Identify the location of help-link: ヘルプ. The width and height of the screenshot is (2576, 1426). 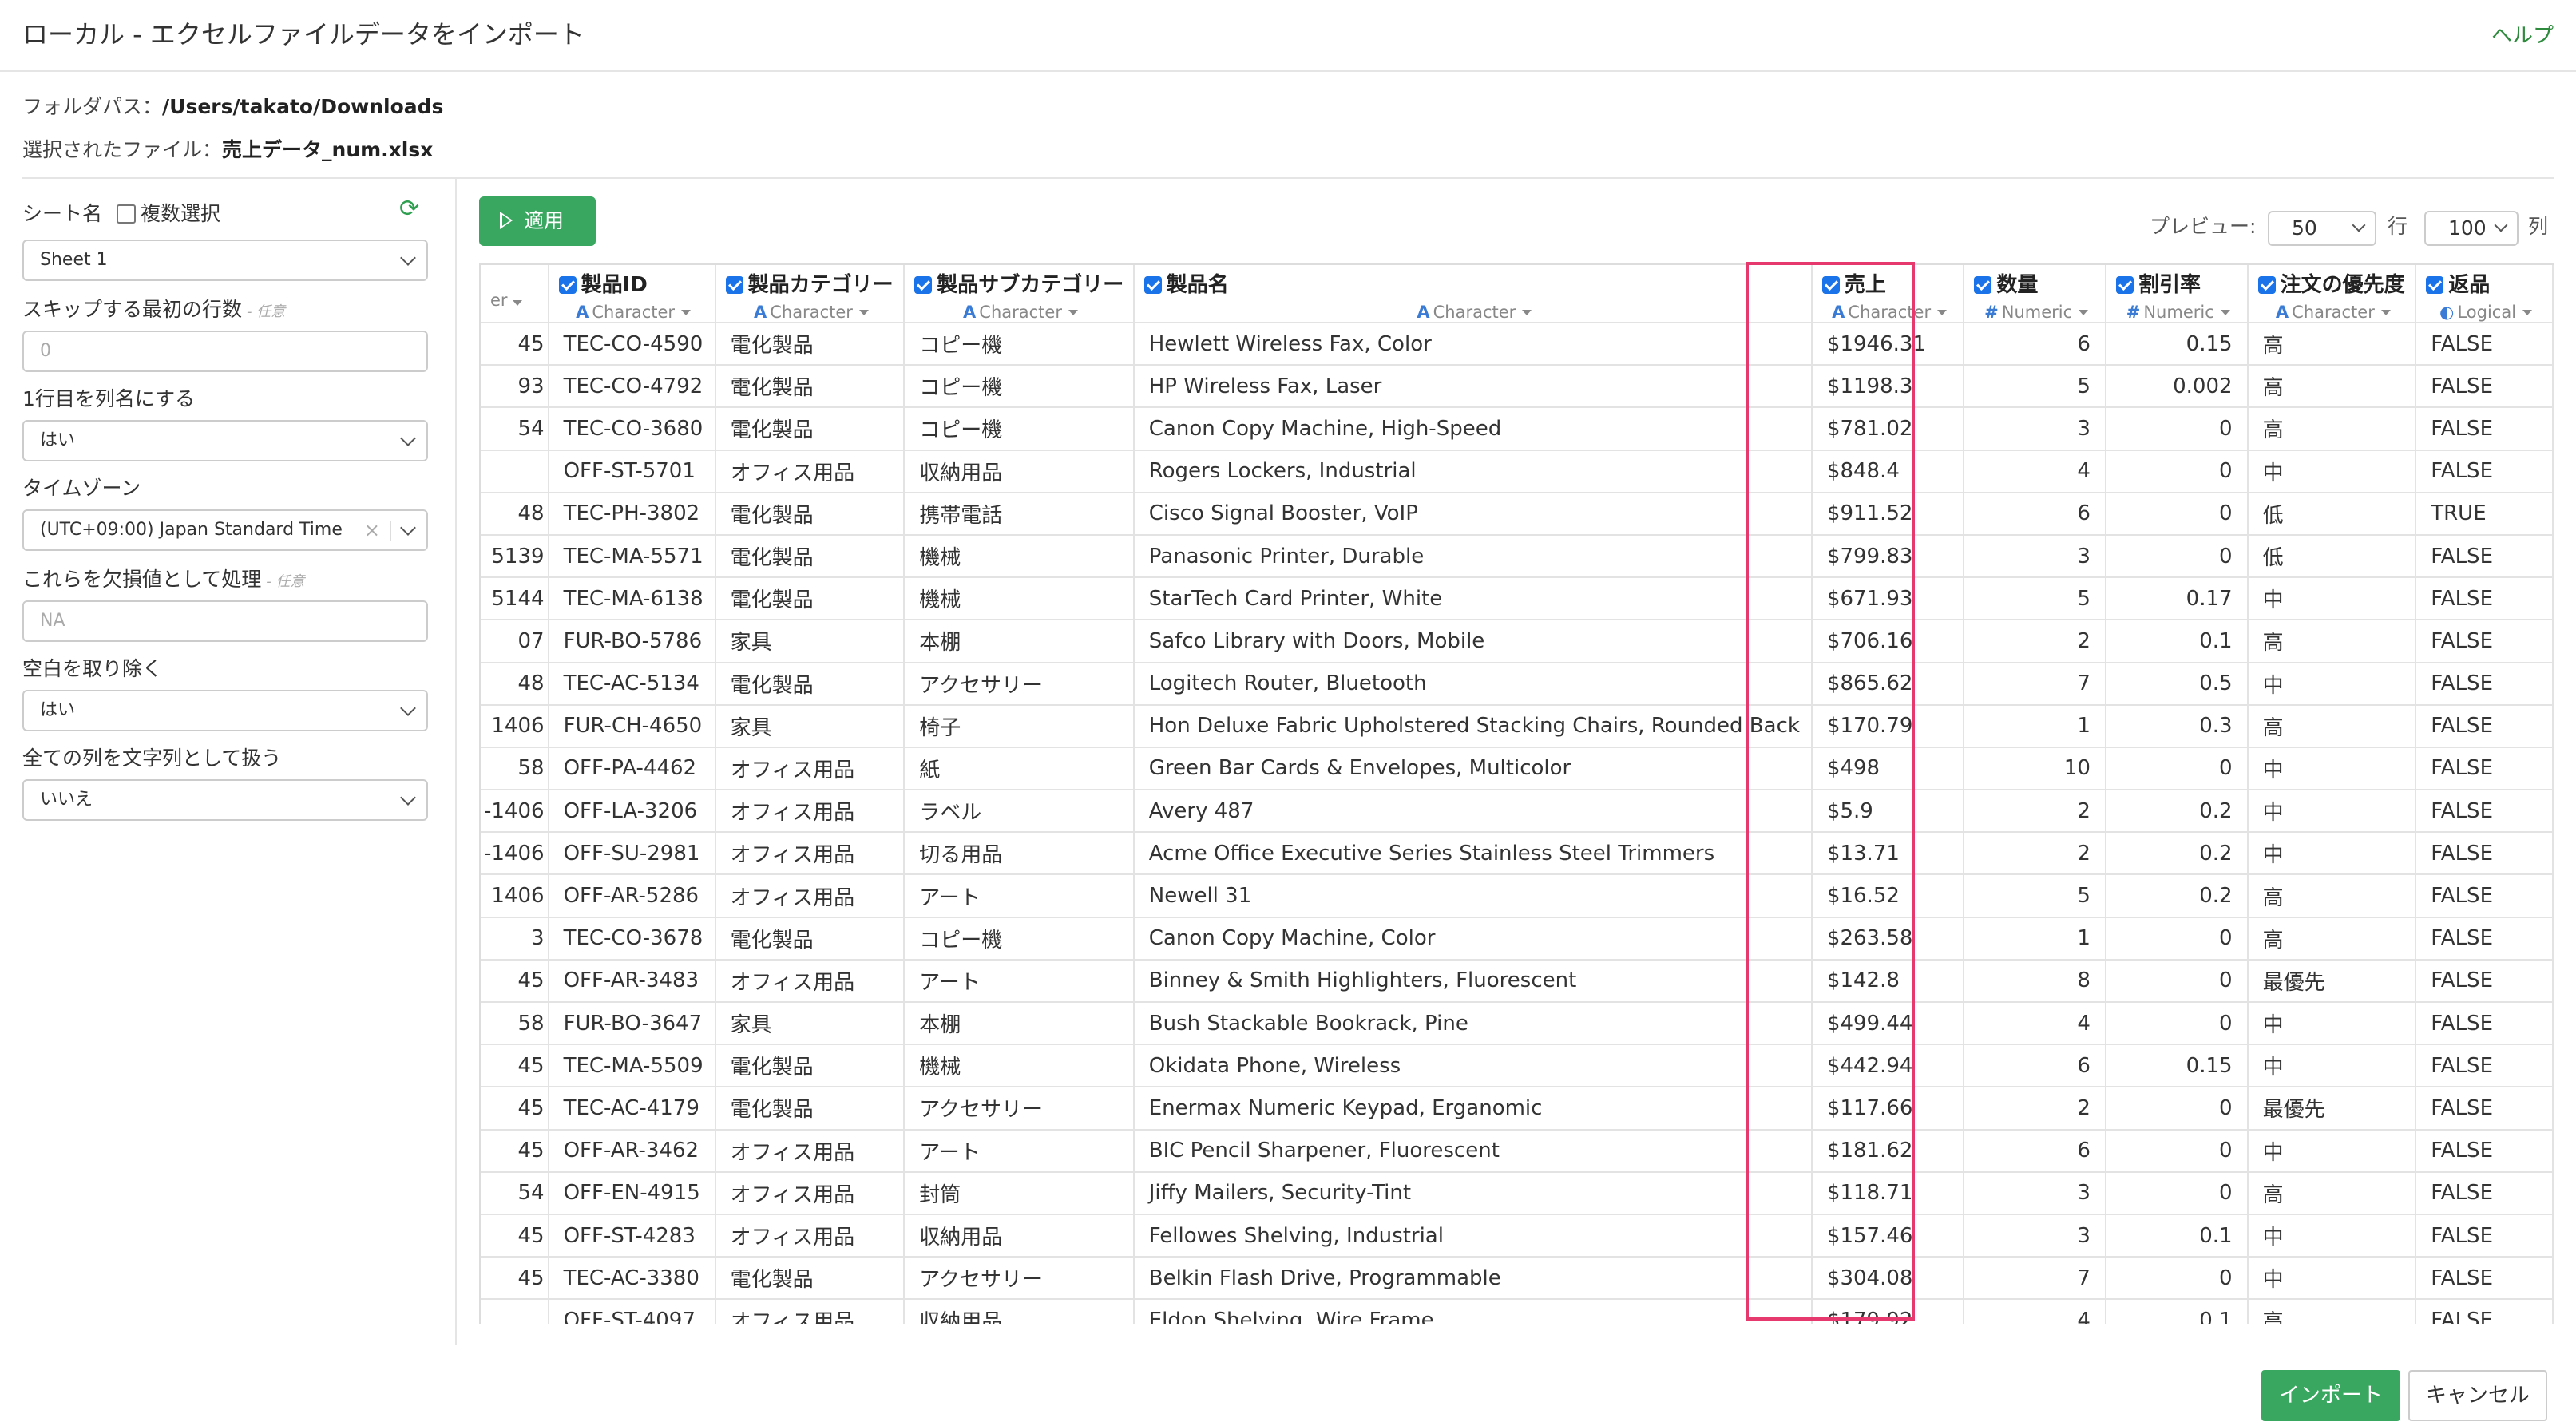
(2522, 34).